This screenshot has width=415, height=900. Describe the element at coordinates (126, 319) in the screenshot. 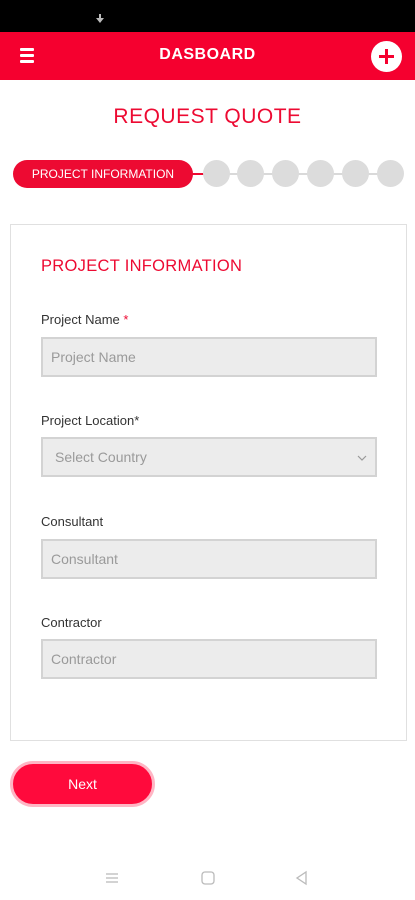

I see `required-mark: *` at that location.